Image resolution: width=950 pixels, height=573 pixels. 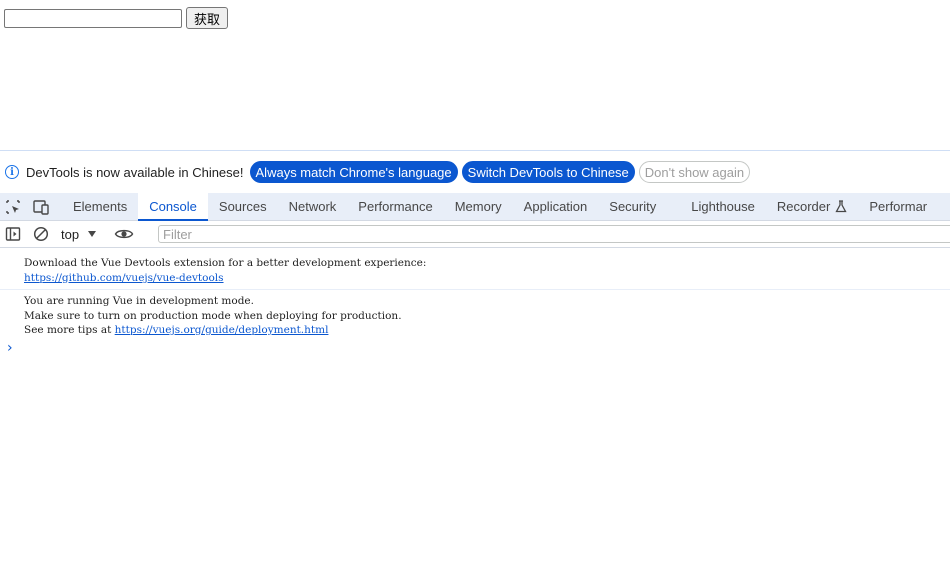 I want to click on tab-recorder: Recorder, so click(x=812, y=206).